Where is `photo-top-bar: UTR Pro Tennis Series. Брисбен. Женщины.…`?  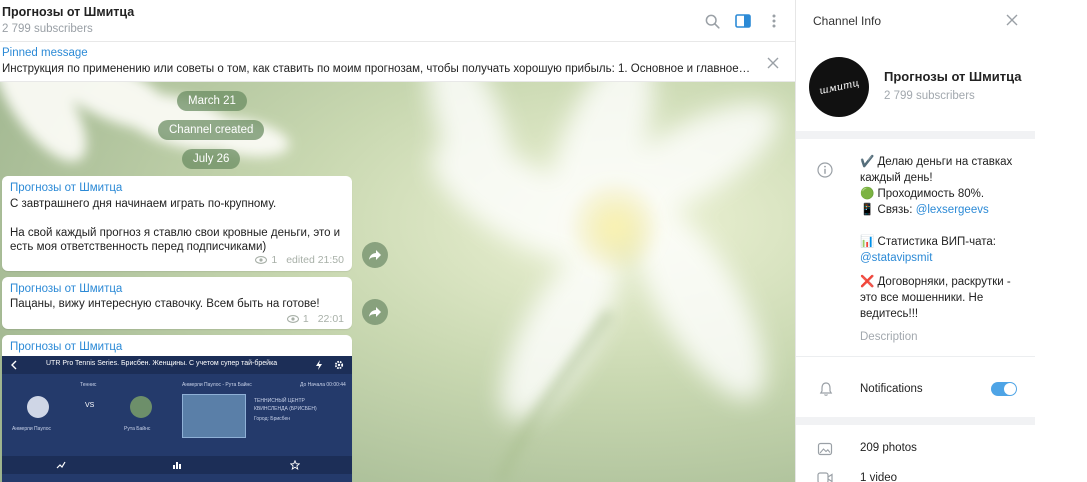
photo-top-bar: UTR Pro Tennis Series. Брисбен. Женщины.… is located at coordinates (177, 365).